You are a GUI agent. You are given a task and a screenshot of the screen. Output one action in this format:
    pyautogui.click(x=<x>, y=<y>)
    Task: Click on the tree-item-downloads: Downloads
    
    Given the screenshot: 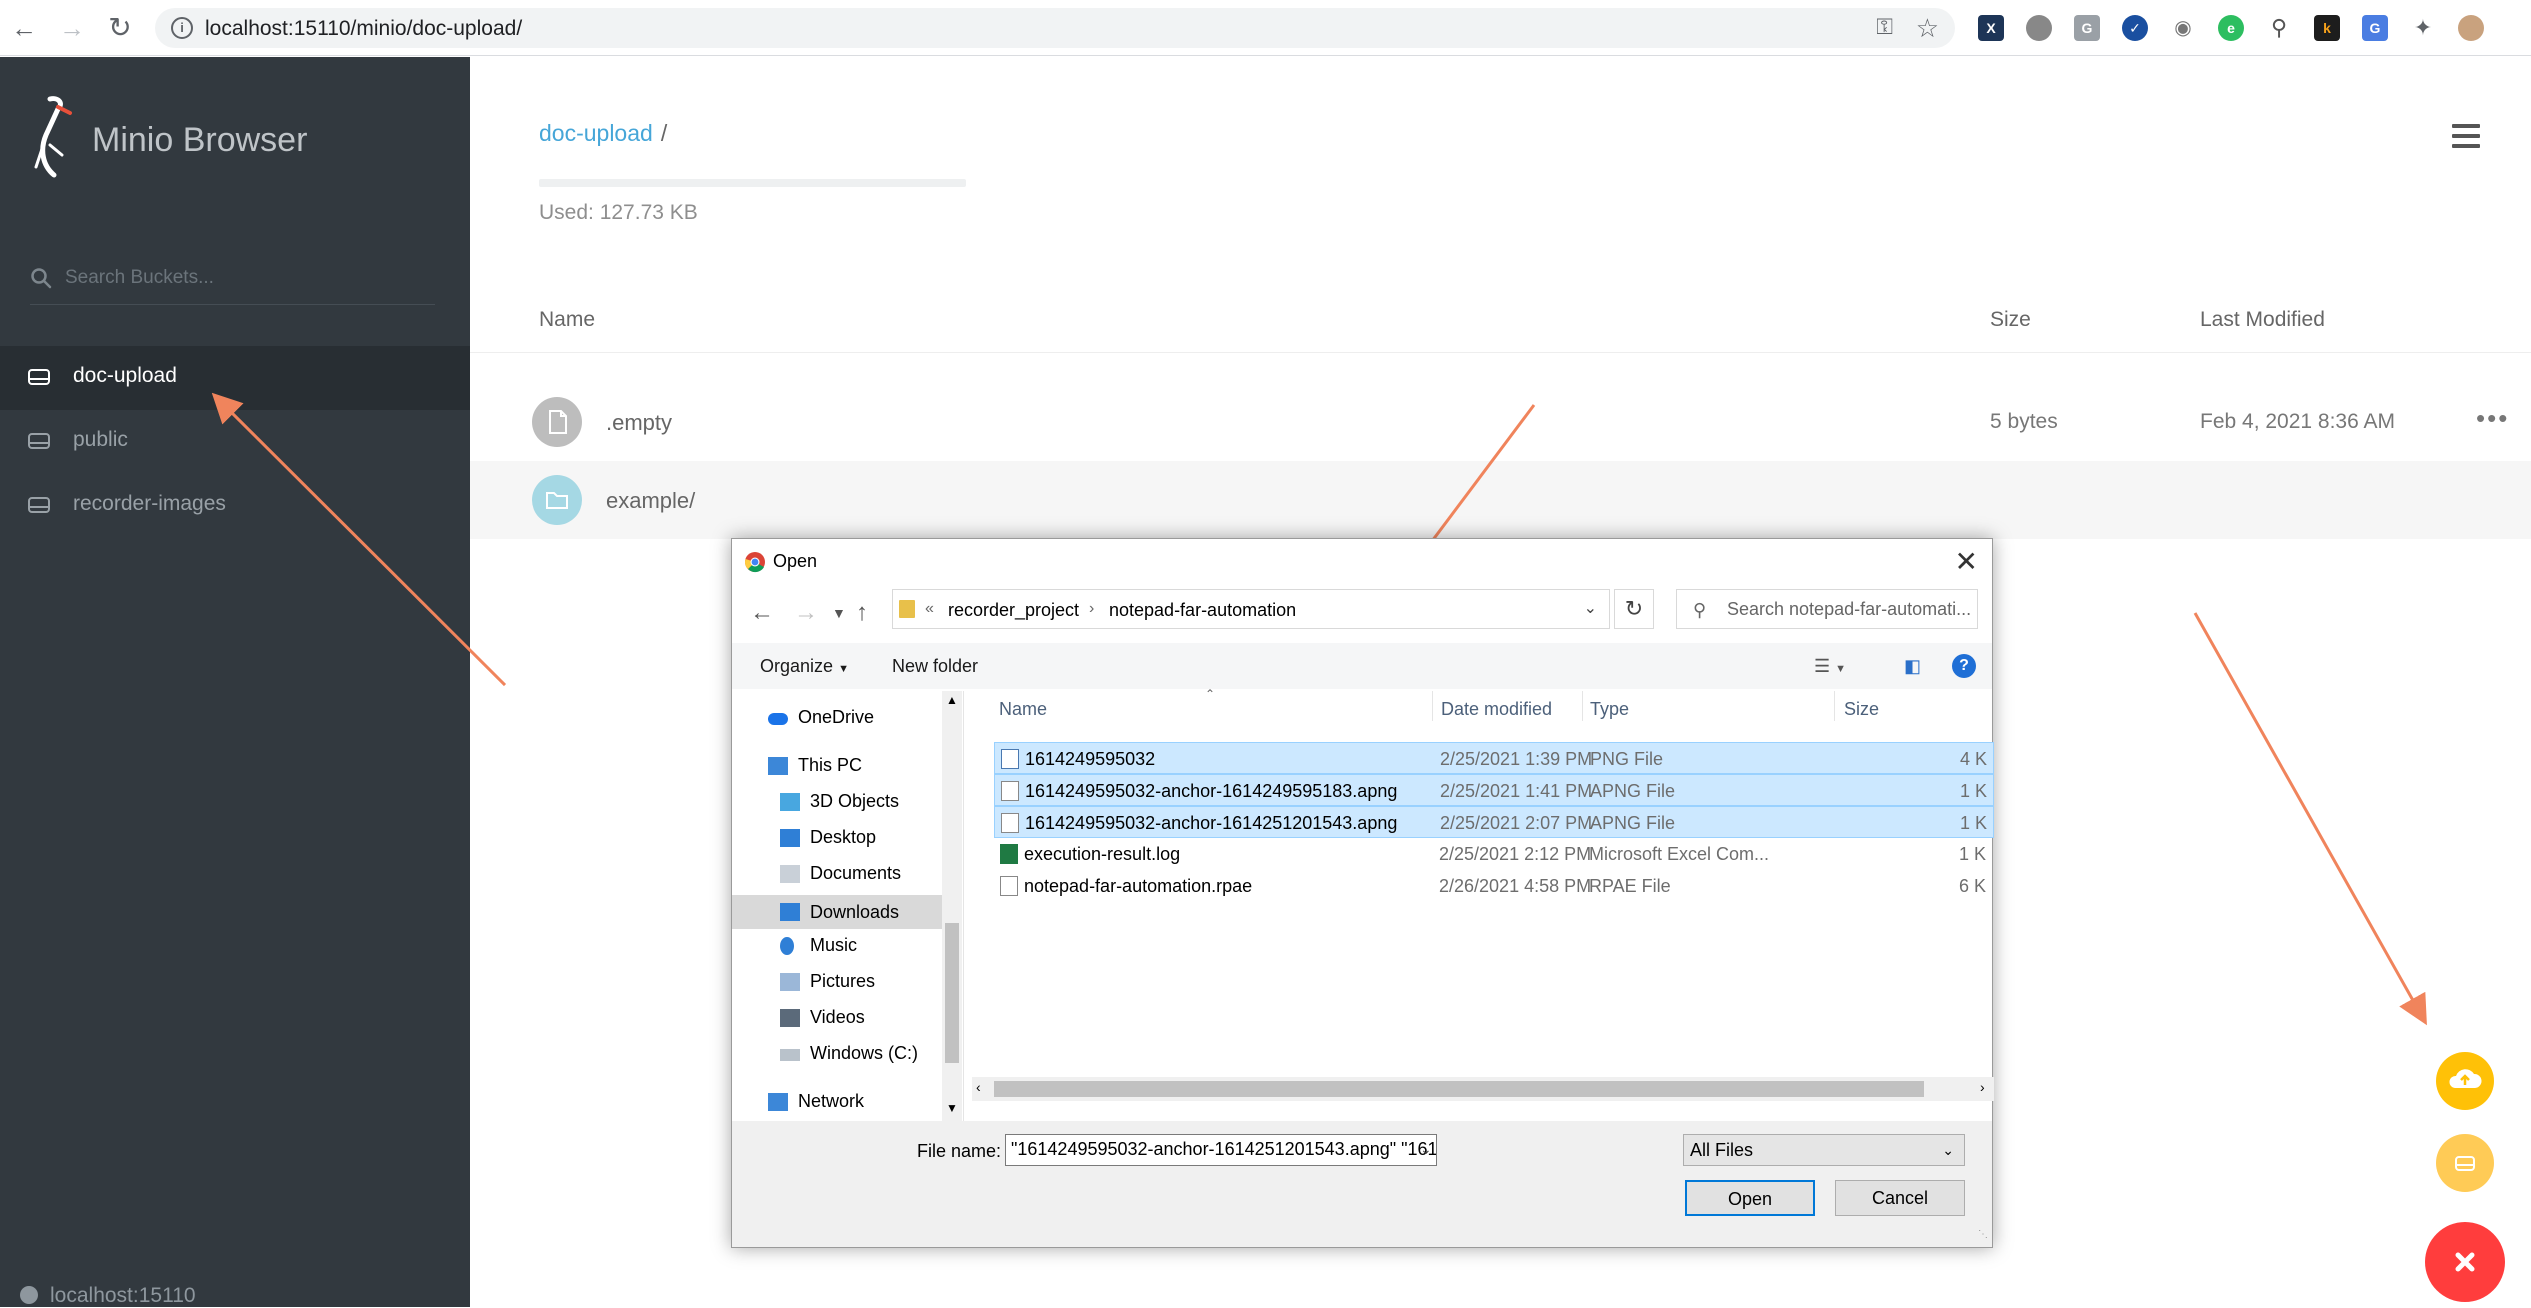 What is the action you would take?
    pyautogui.click(x=837, y=912)
    